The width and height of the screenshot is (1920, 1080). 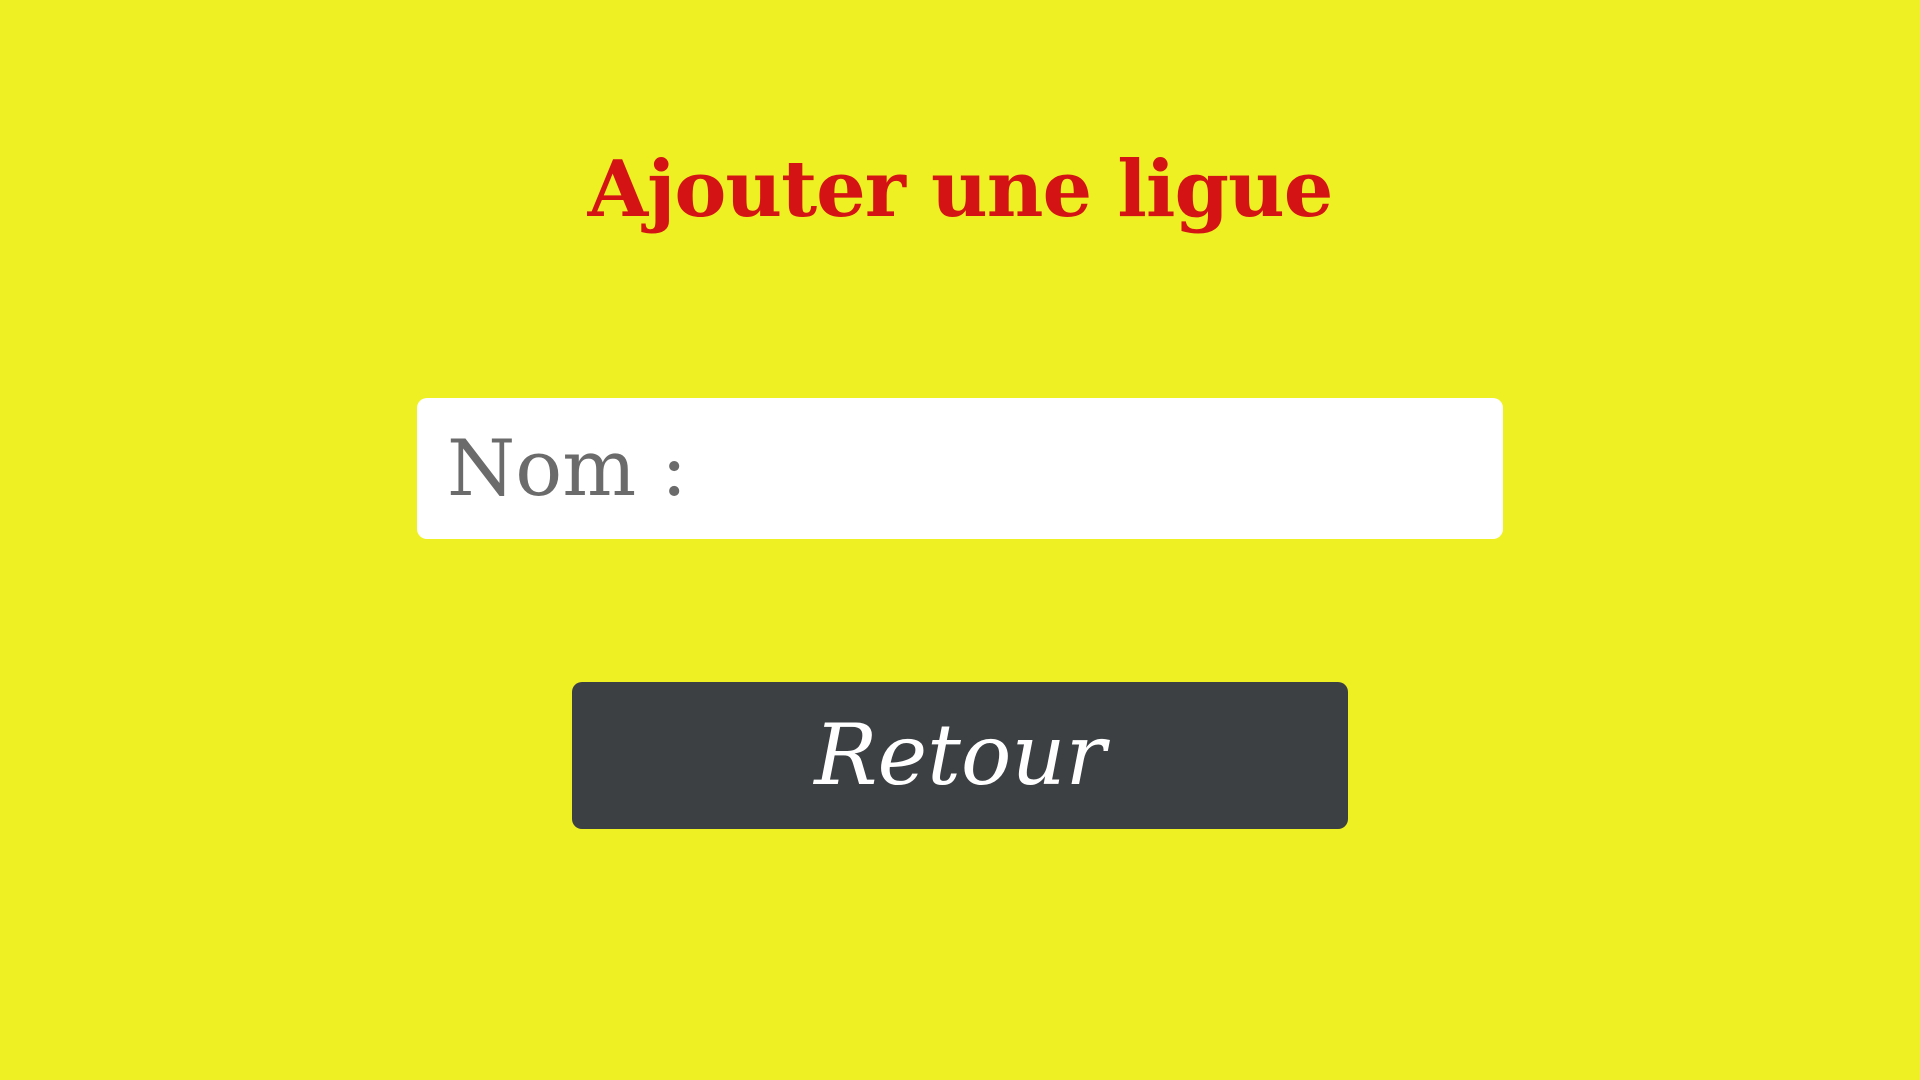 What do you see at coordinates (960, 755) in the screenshot?
I see `back-button: Retour` at bounding box center [960, 755].